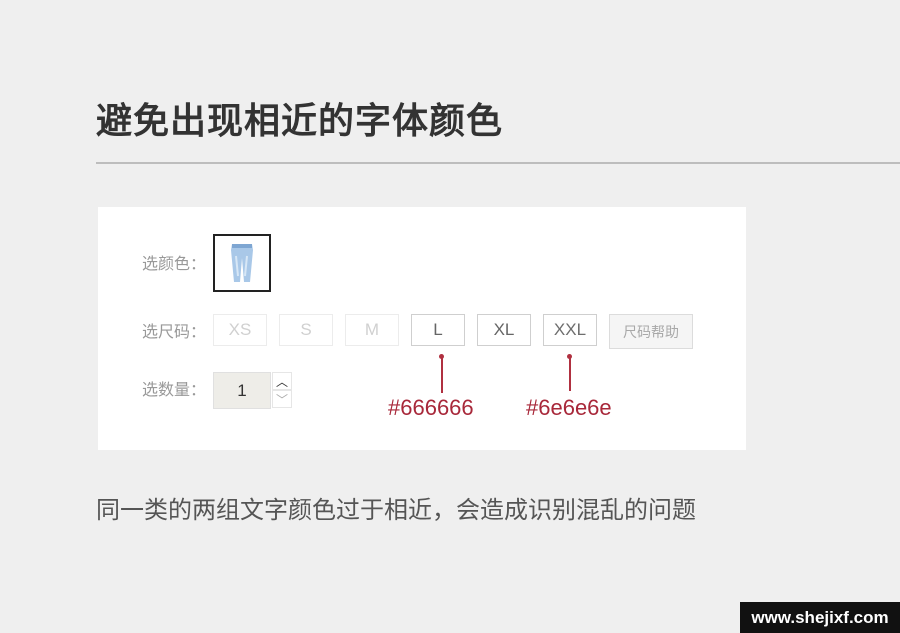  What do you see at coordinates (242, 390) in the screenshot?
I see `quantity-input: 1` at bounding box center [242, 390].